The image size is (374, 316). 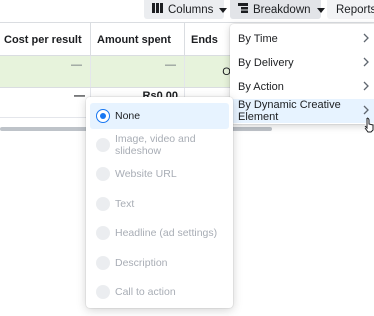 What do you see at coordinates (266, 63) in the screenshot?
I see `menu-item-label: By Delivery` at bounding box center [266, 63].